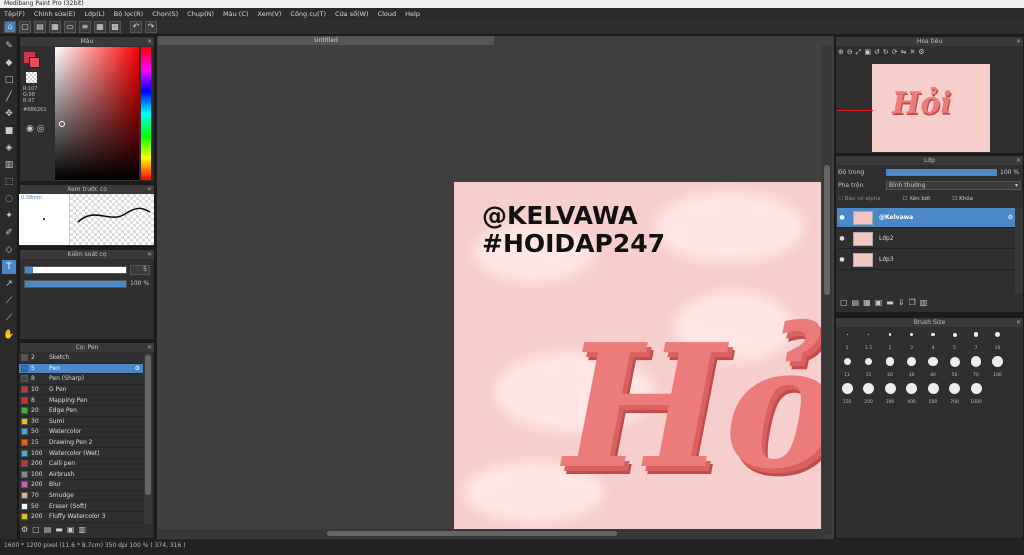  I want to click on zoom-out-icon: ⊖, so click(850, 52).